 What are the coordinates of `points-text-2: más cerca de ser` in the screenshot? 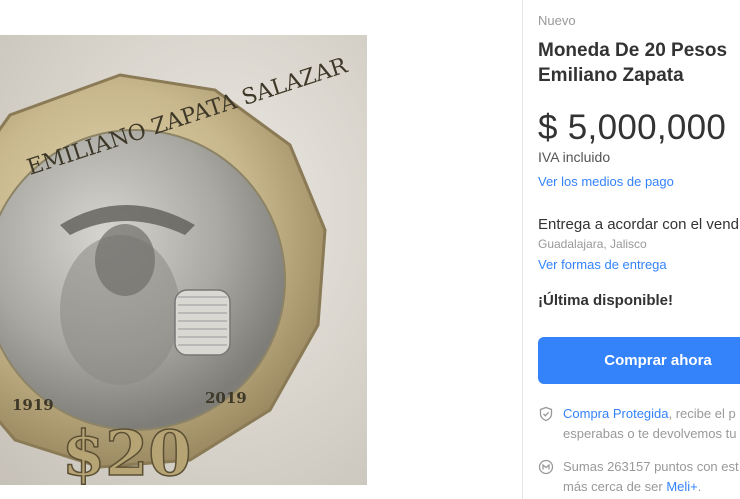 It's located at (615, 486).